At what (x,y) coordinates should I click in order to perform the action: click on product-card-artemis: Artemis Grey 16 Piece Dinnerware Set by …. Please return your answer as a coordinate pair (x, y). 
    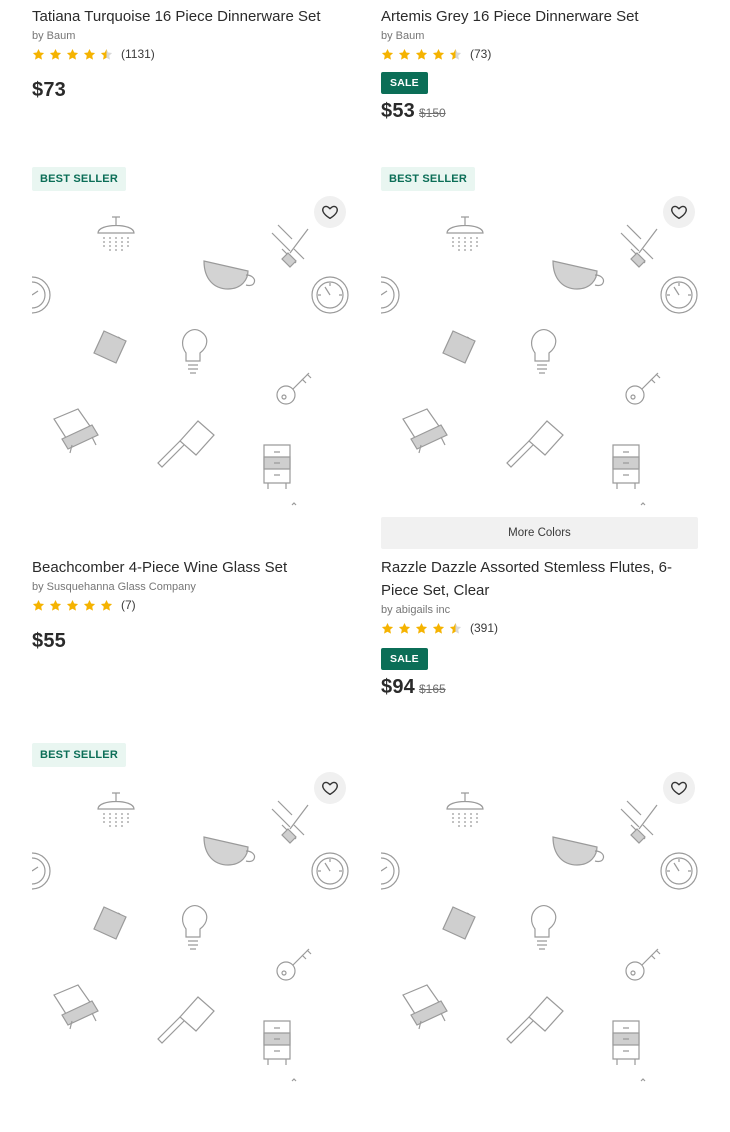
    Looking at the image, I should click on (539, 64).